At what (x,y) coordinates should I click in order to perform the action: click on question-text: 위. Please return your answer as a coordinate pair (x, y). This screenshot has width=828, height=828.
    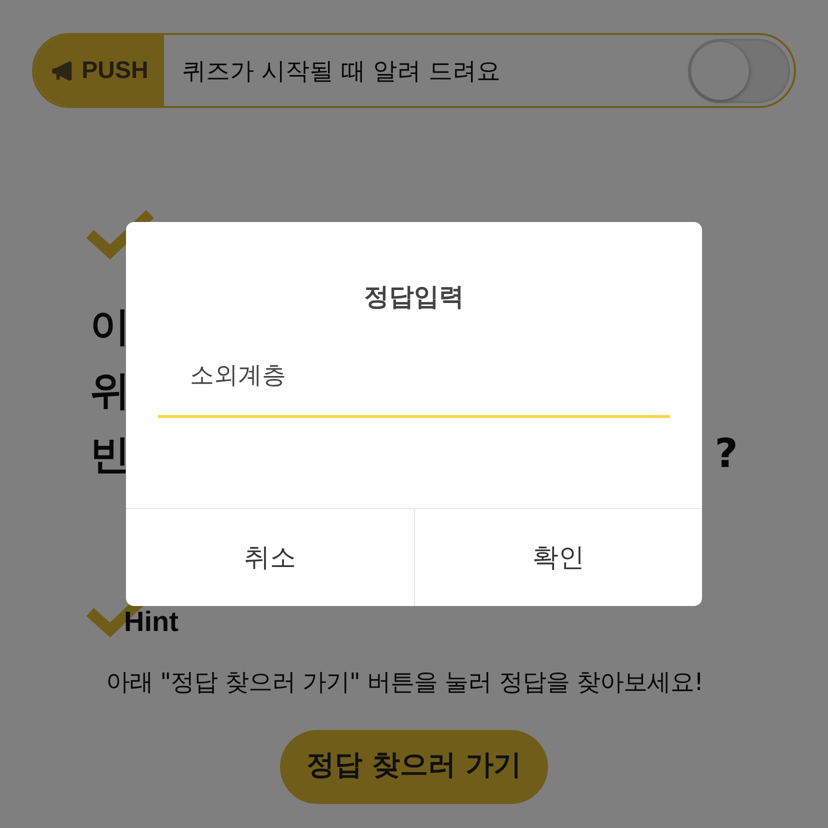
    Looking at the image, I should click on (110, 391).